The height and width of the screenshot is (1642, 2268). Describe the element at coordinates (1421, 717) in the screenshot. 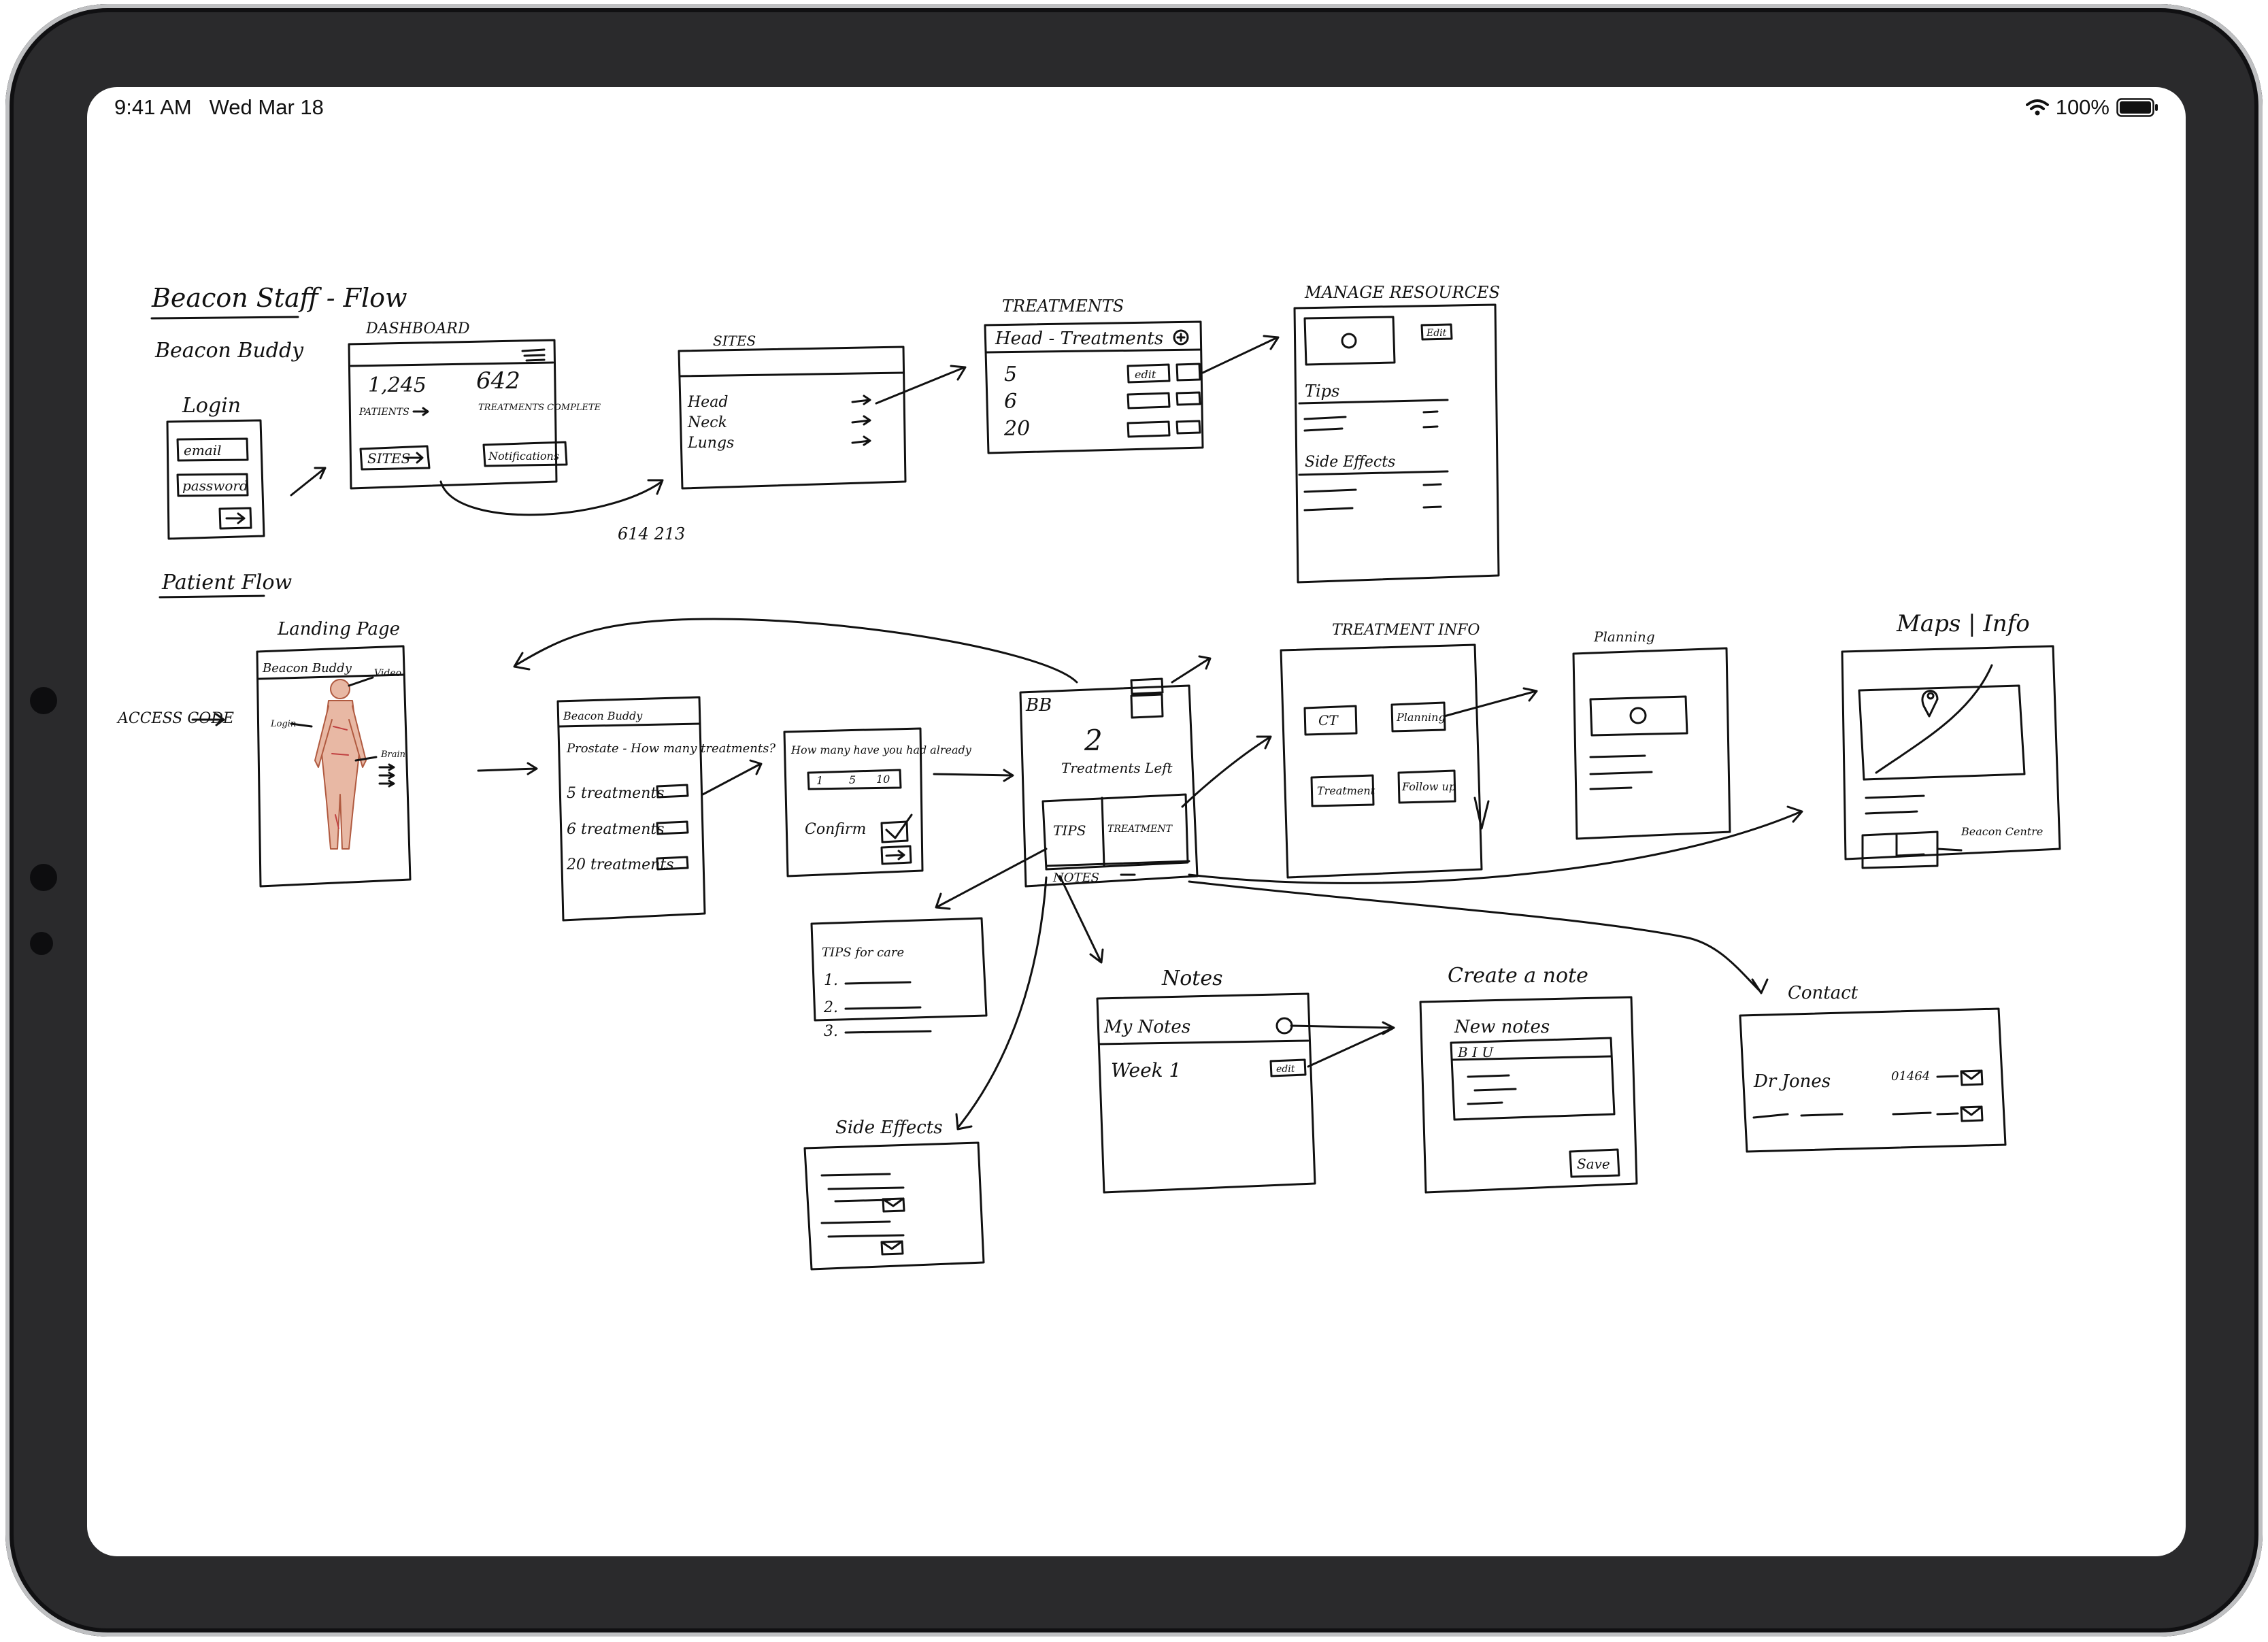

I see `treatment-info-planning: Planning` at that location.